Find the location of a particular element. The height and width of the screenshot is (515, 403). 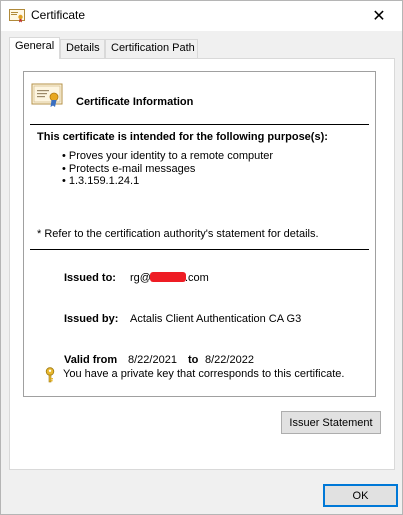

window-title: Certificate is located at coordinates (58, 15).